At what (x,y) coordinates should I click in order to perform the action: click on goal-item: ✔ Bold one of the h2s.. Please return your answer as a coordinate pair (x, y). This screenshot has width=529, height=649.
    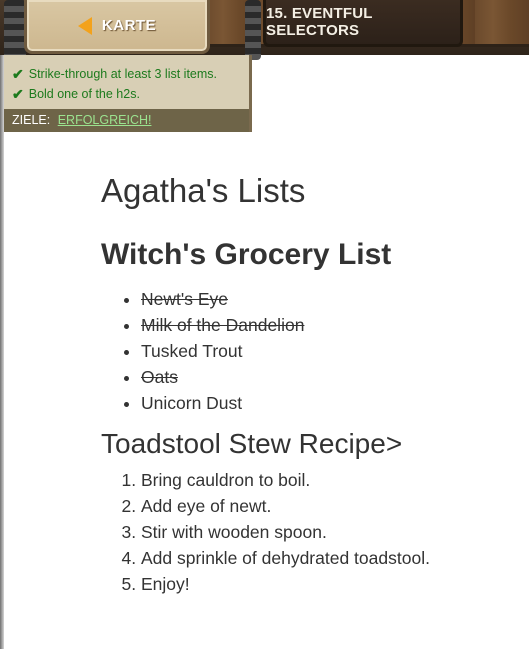
    Looking at the image, I should click on (126, 94).